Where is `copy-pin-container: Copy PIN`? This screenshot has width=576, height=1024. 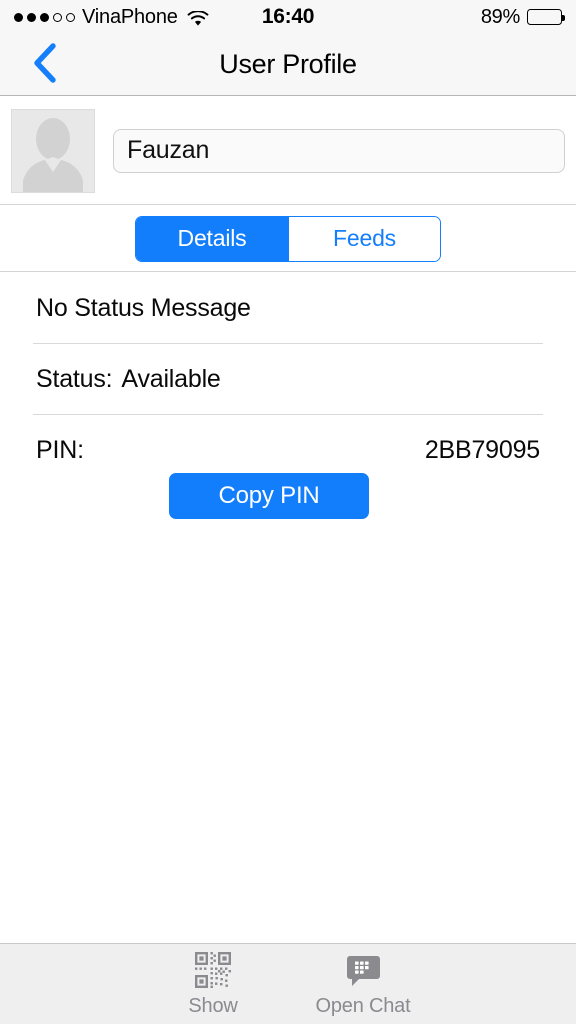 copy-pin-container: Copy PIN is located at coordinates (288, 496).